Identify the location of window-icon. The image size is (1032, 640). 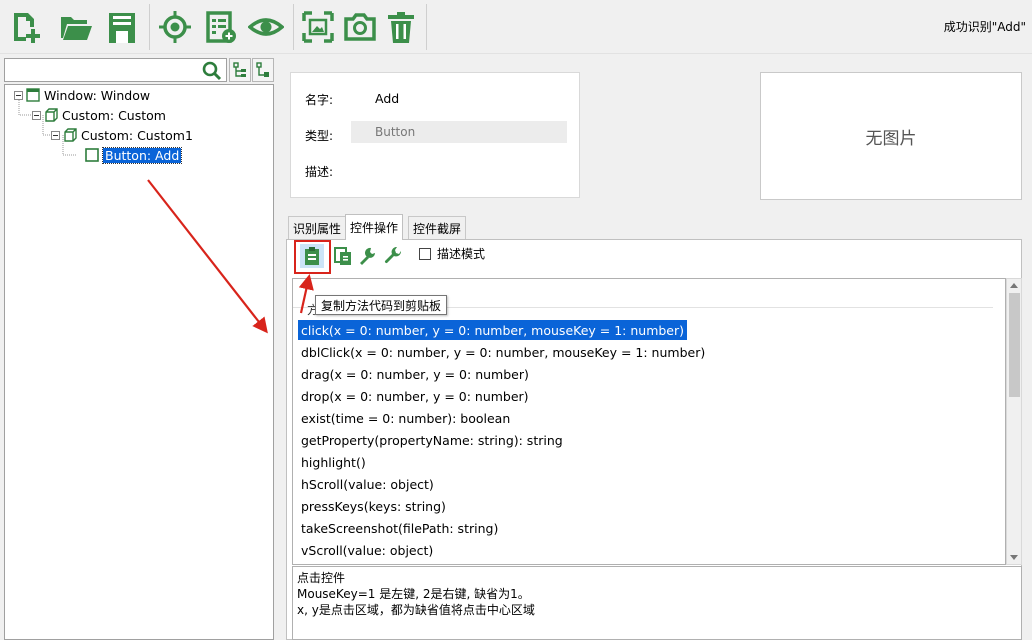
(33, 95).